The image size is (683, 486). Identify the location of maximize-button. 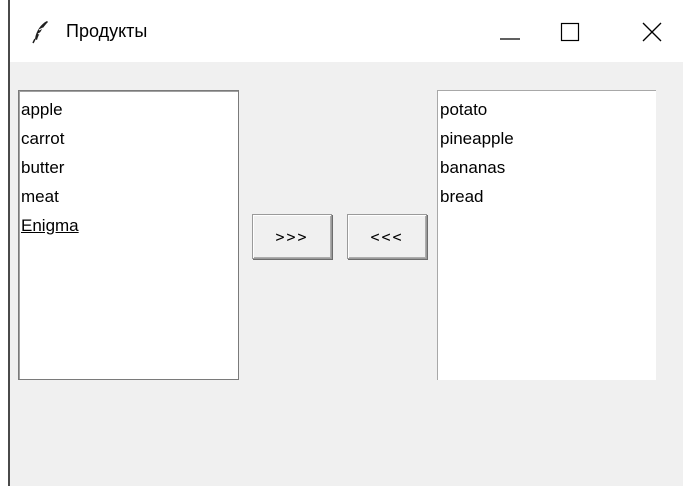
(570, 32).